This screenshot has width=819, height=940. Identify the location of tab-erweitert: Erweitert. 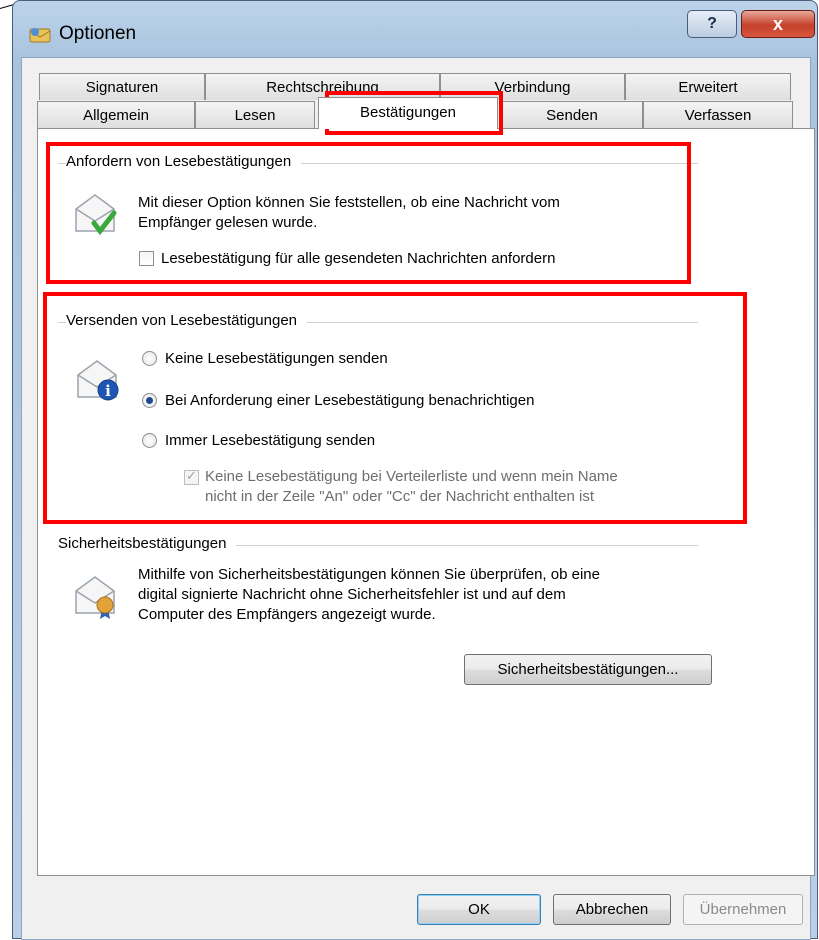
(708, 86).